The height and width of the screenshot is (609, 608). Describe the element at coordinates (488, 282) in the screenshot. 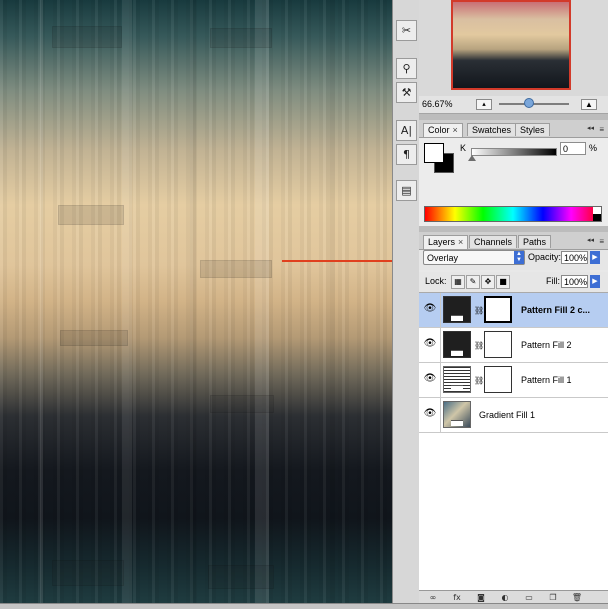

I see `lock-position-icon: ✥` at that location.